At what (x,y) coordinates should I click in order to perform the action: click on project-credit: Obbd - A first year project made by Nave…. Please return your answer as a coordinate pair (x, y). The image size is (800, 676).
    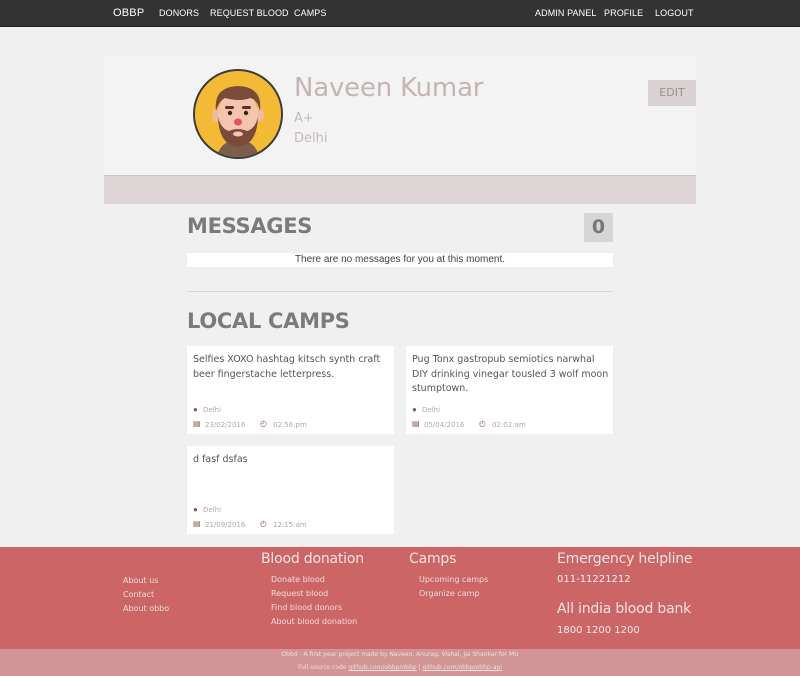
    Looking at the image, I should click on (400, 654).